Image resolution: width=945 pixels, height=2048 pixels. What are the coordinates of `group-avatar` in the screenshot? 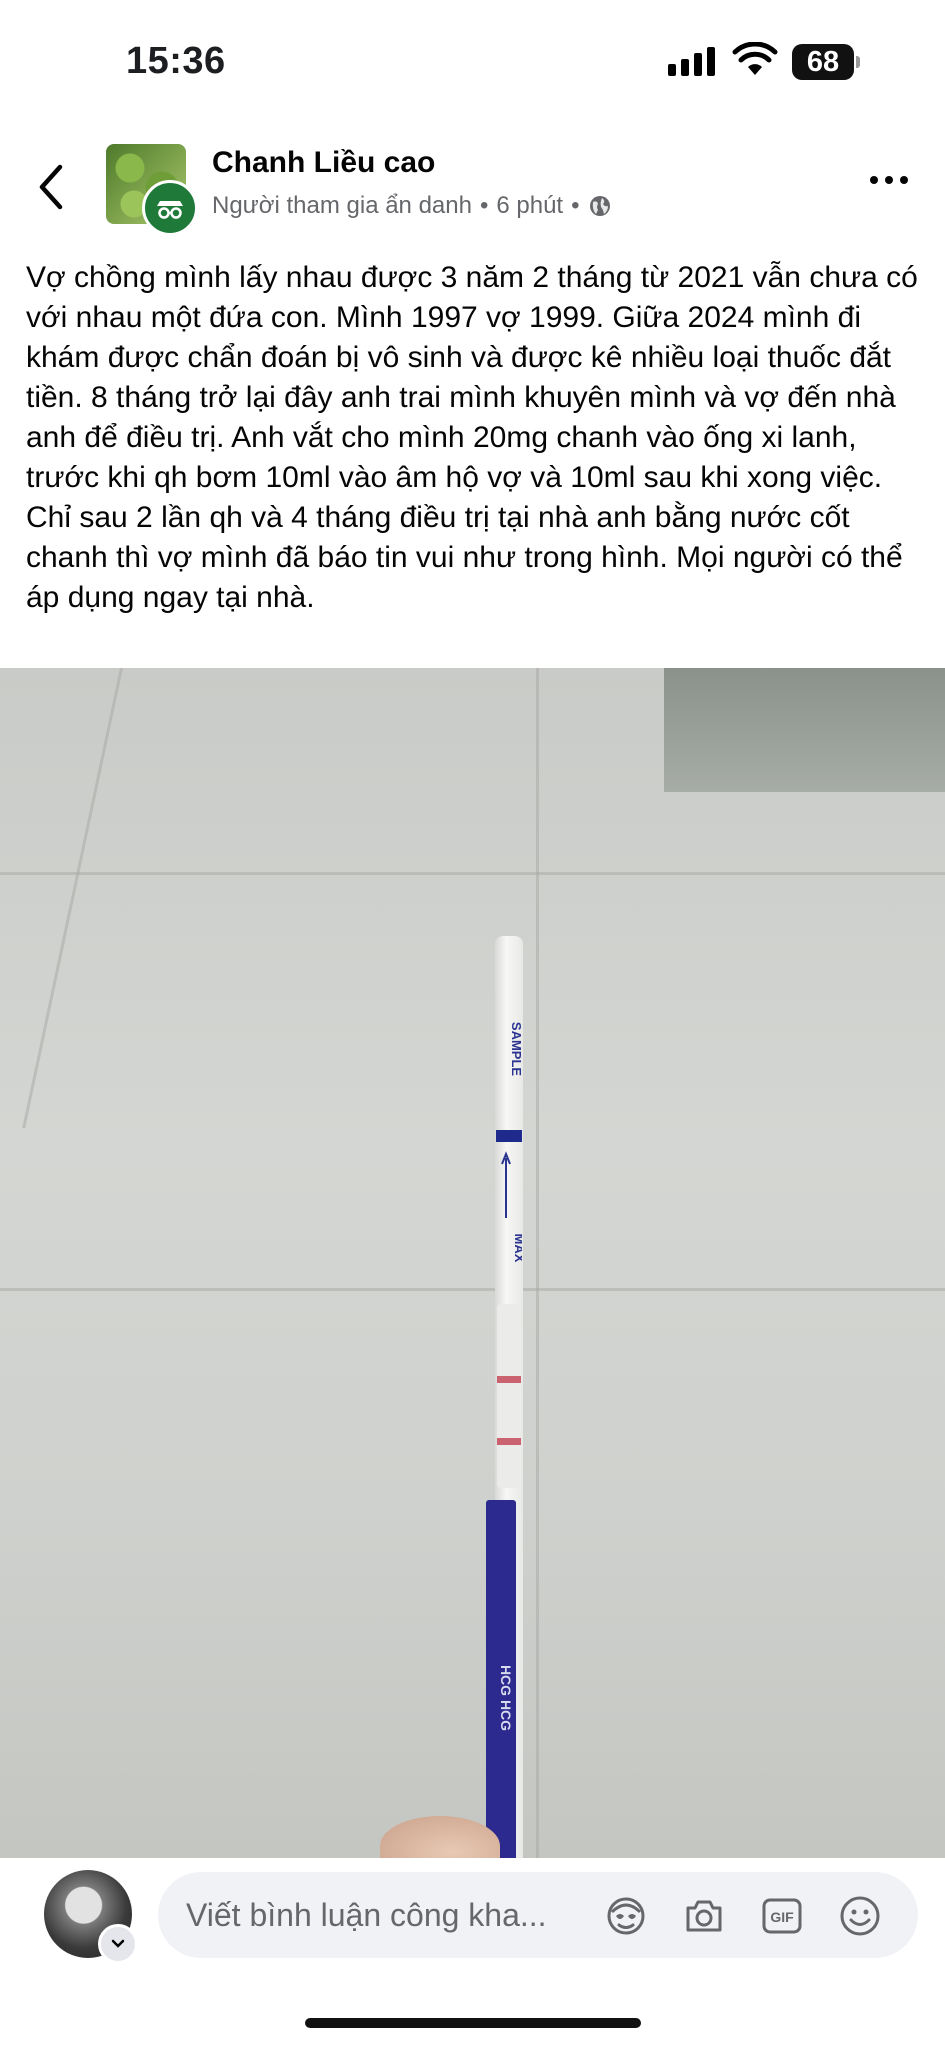 It's located at (152, 190).